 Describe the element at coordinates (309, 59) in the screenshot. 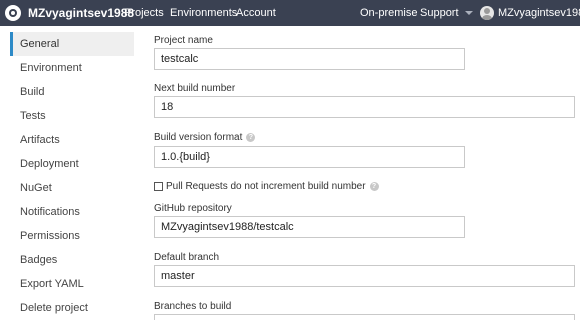

I see `project-name-input` at that location.